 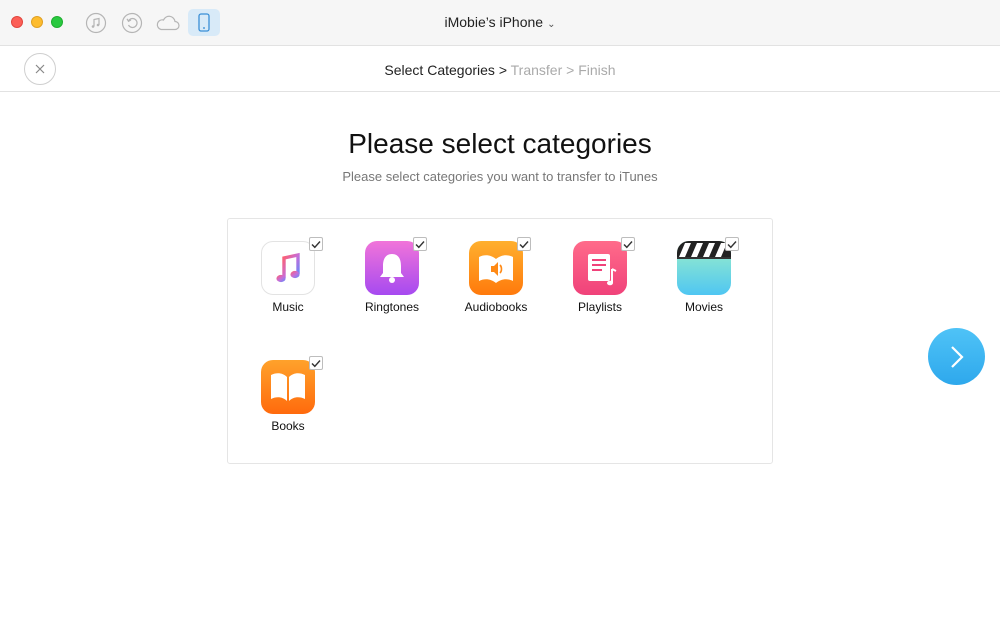 I want to click on audiobook-icon, so click(x=496, y=268).